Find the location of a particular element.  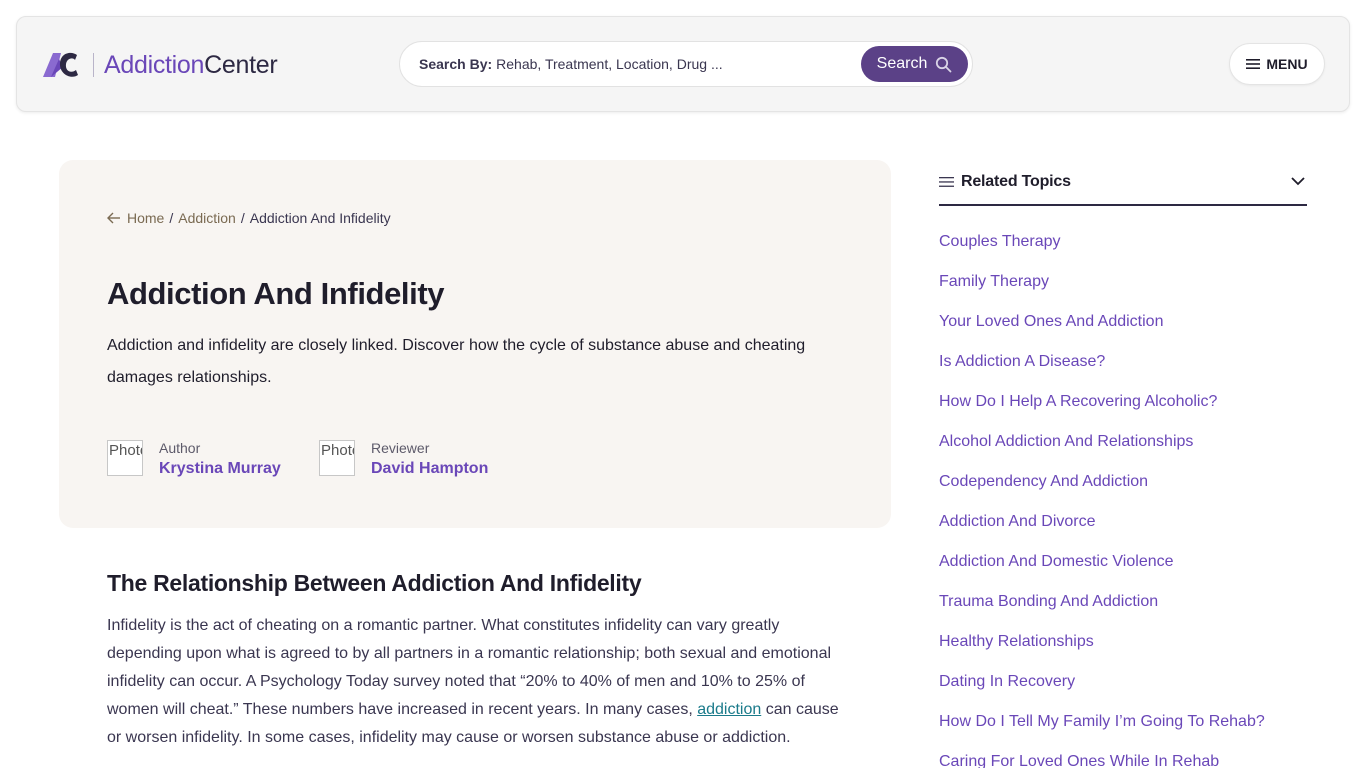

site-logo: AddictionCenter is located at coordinates (159, 65).